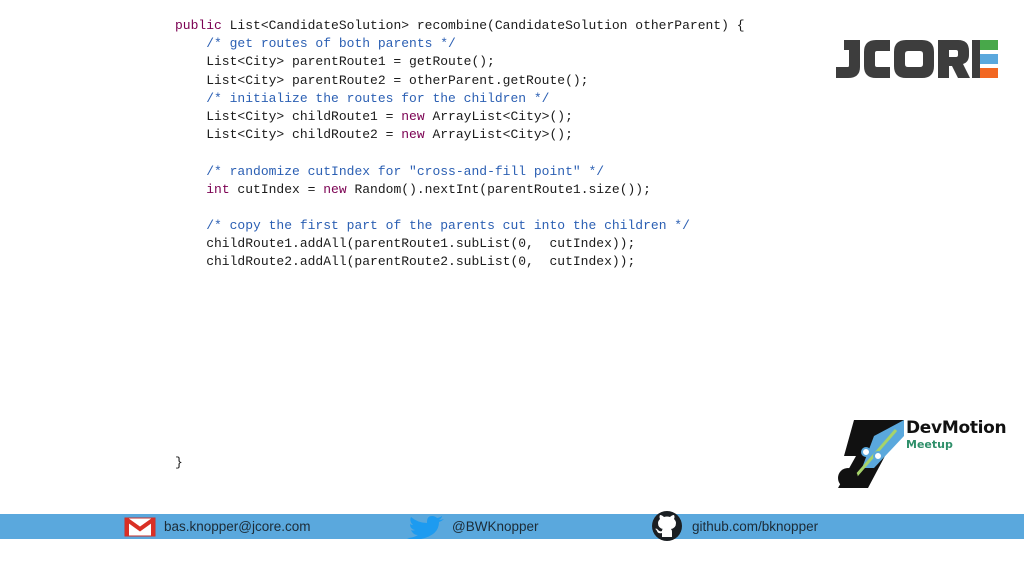 This screenshot has width=1024, height=576. Describe the element at coordinates (667, 525) in the screenshot. I see `github-icon` at that location.